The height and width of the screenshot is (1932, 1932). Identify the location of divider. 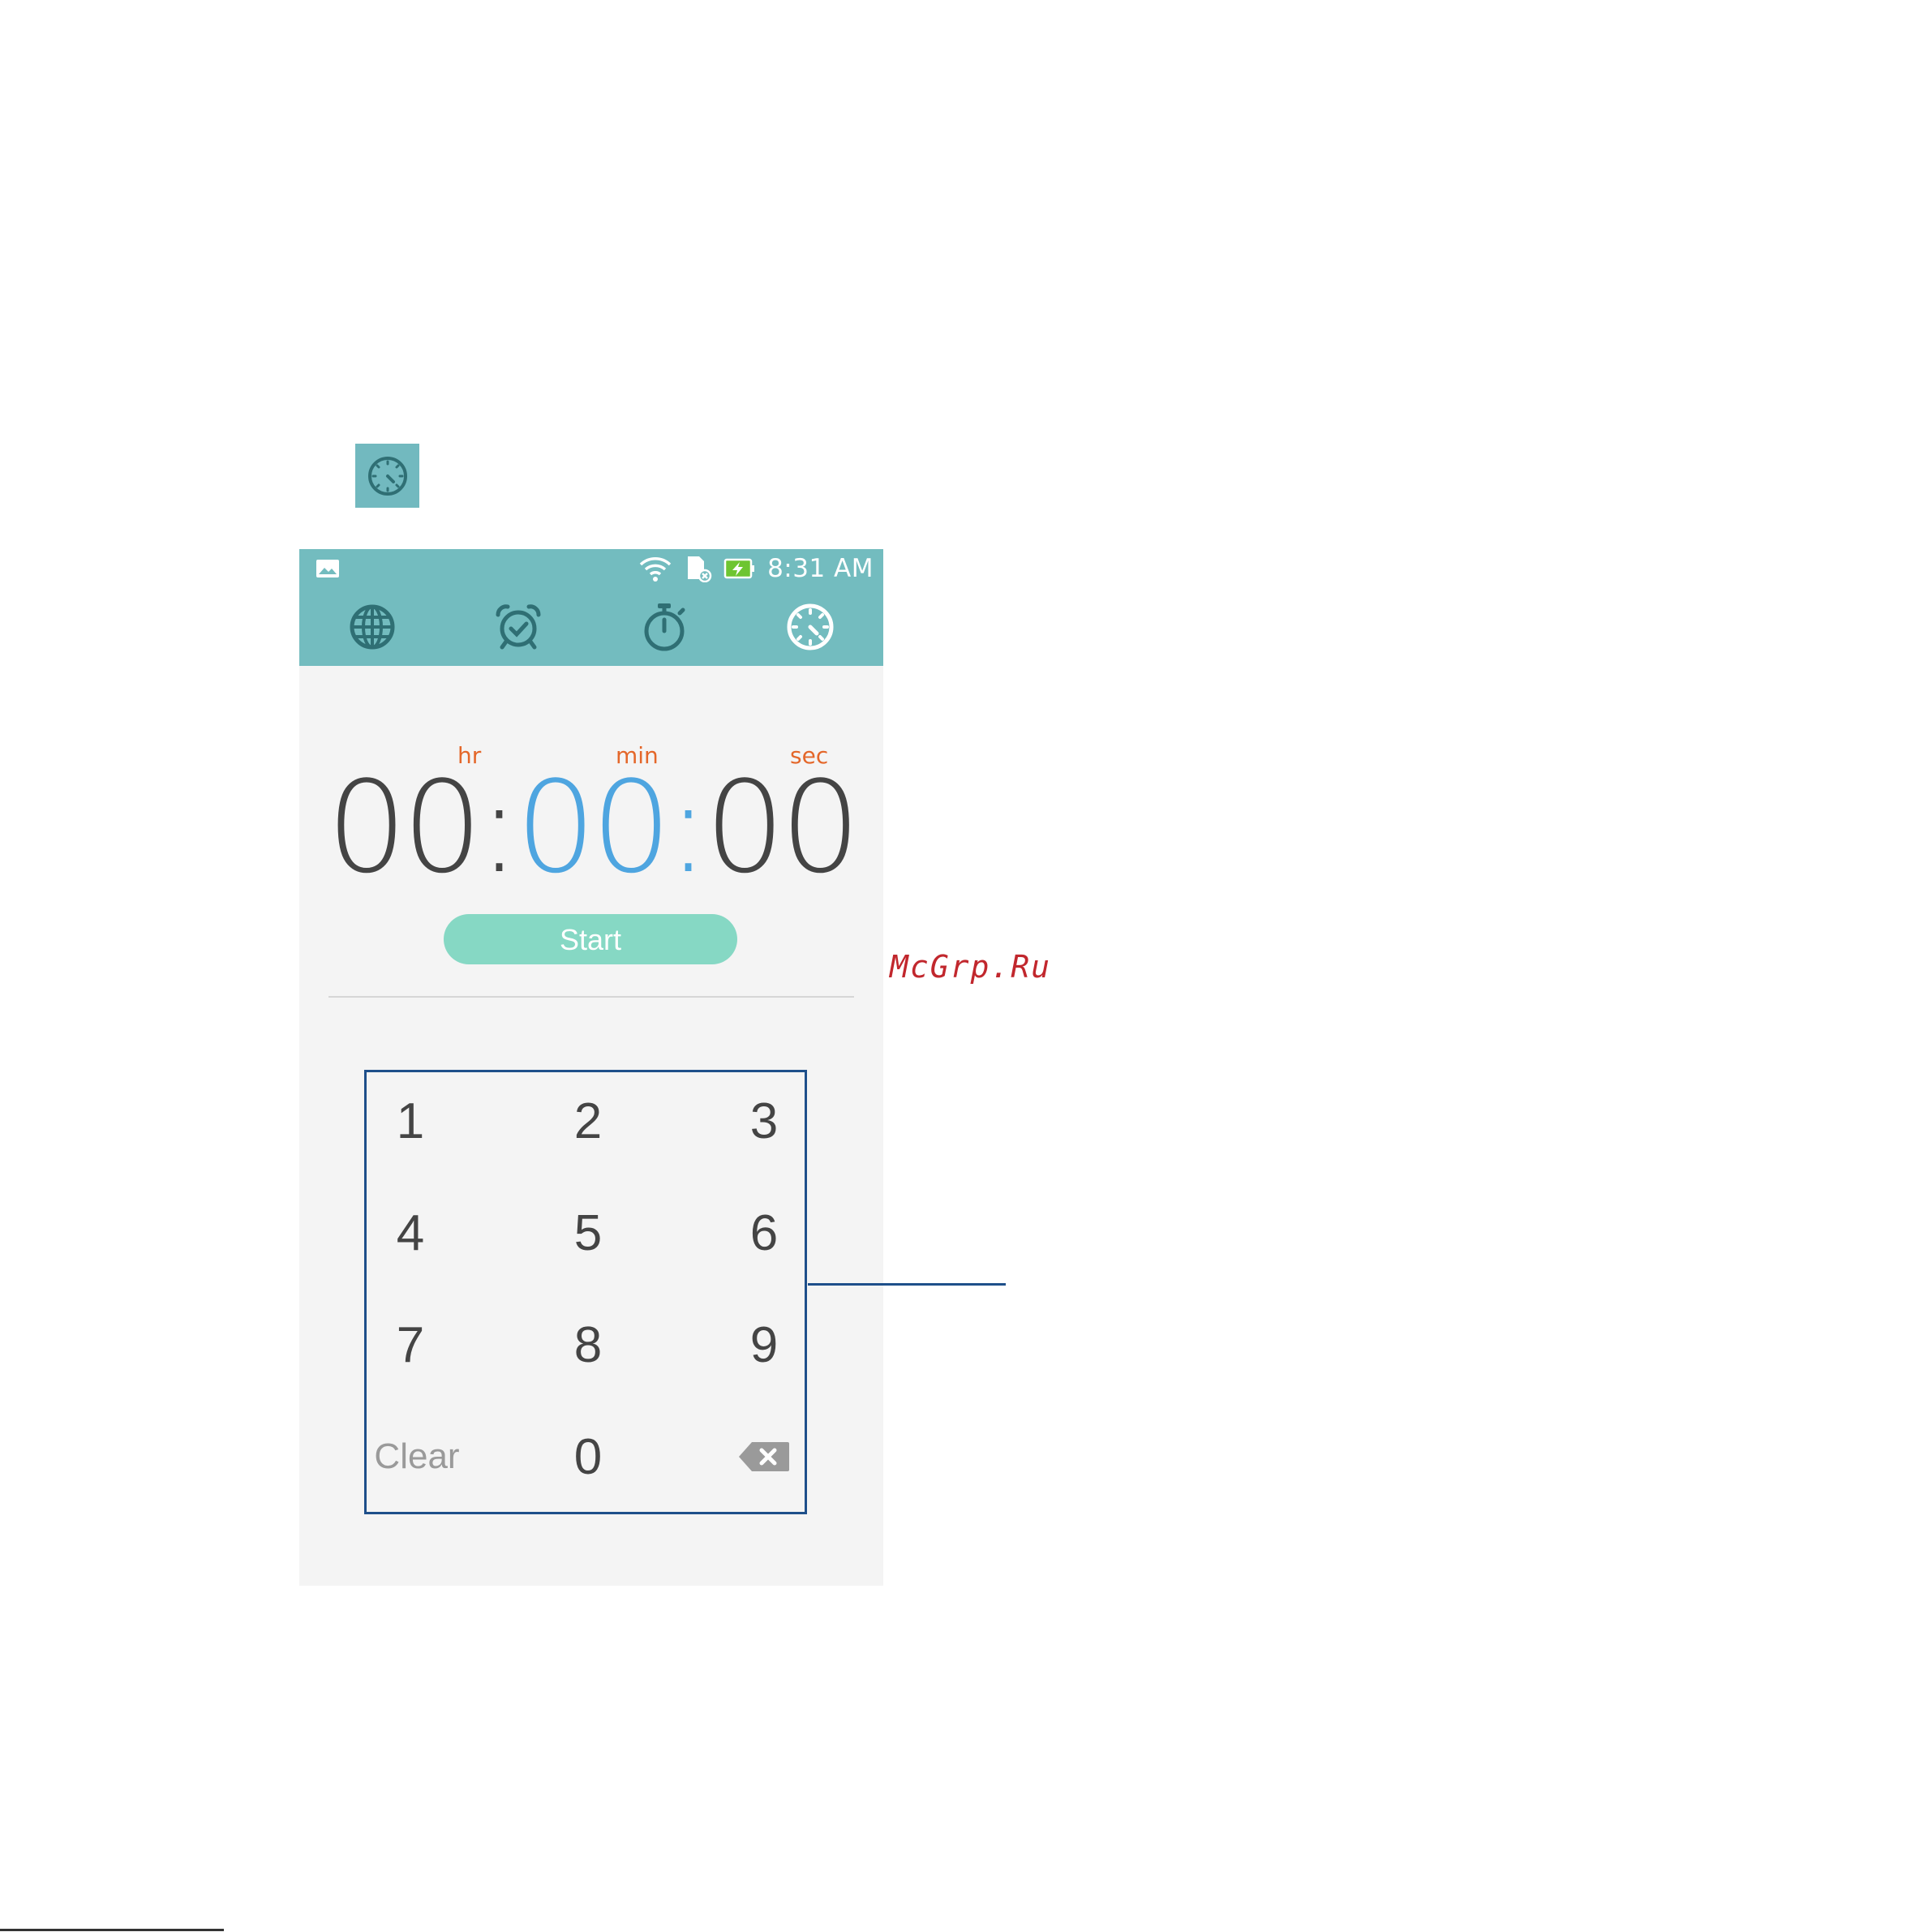
(591, 997).